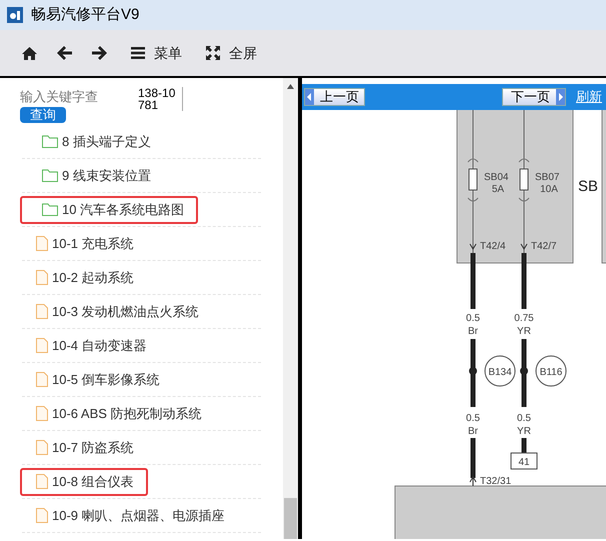 This screenshot has height=541, width=606. Describe the element at coordinates (213, 53) in the screenshot. I see `expand-icon` at that location.